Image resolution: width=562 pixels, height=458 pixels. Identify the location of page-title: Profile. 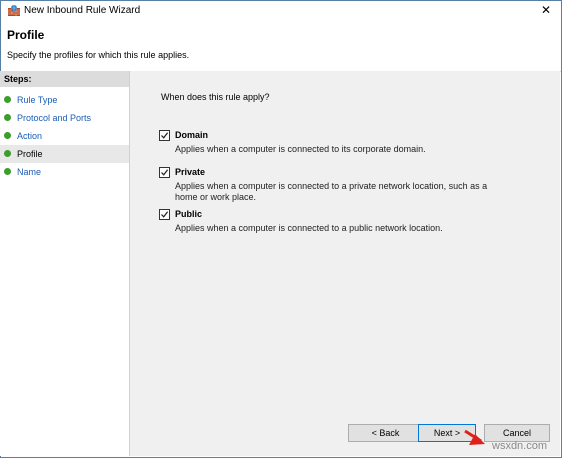
(26, 35).